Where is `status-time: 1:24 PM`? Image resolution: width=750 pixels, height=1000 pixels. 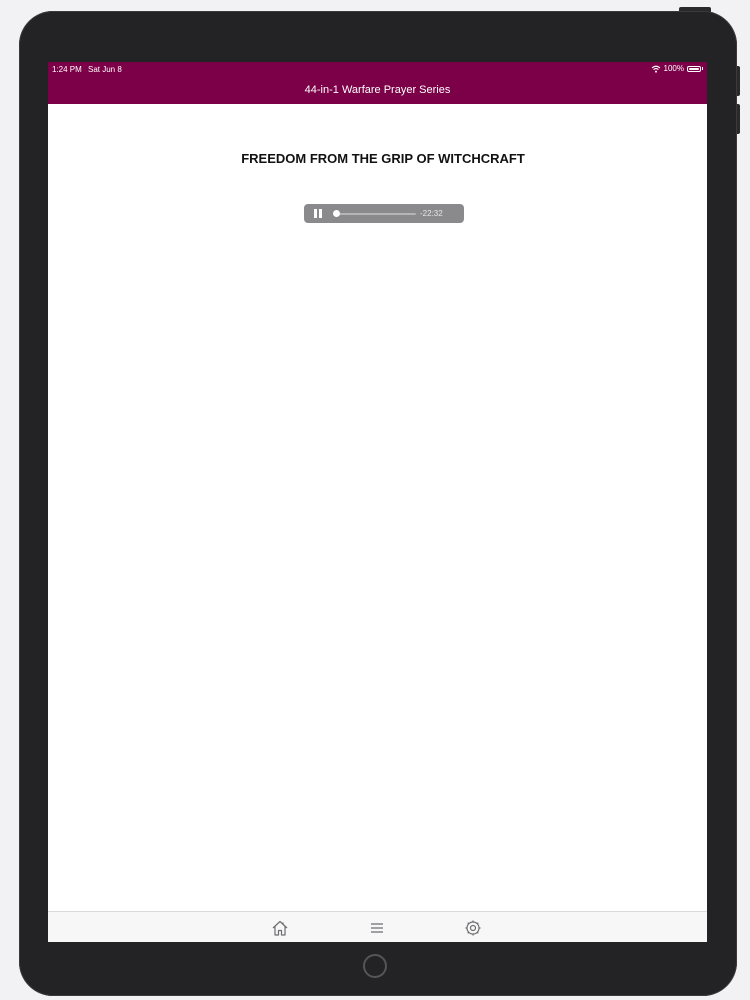 status-time: 1:24 PM is located at coordinates (67, 69).